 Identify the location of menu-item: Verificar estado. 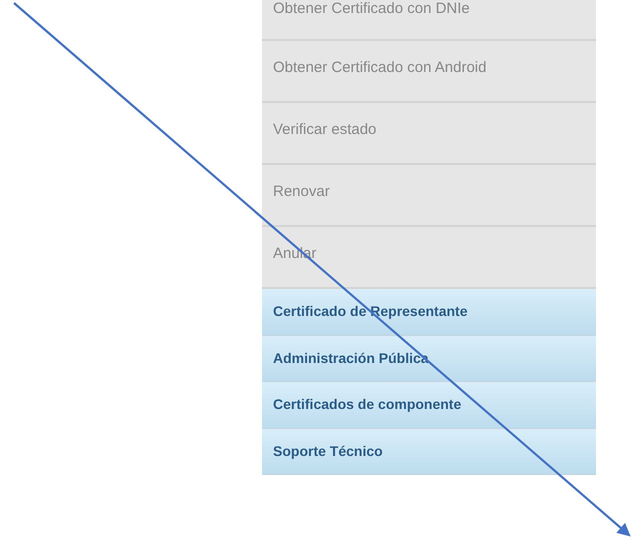
(429, 134).